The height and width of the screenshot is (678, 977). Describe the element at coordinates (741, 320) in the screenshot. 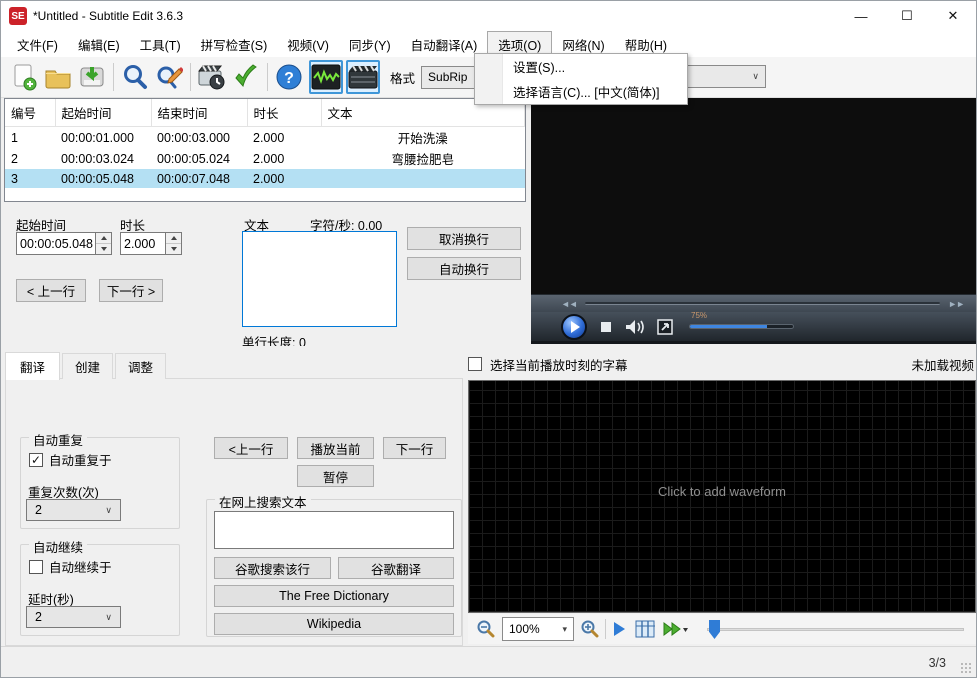

I see `volume-slider: 75%` at that location.